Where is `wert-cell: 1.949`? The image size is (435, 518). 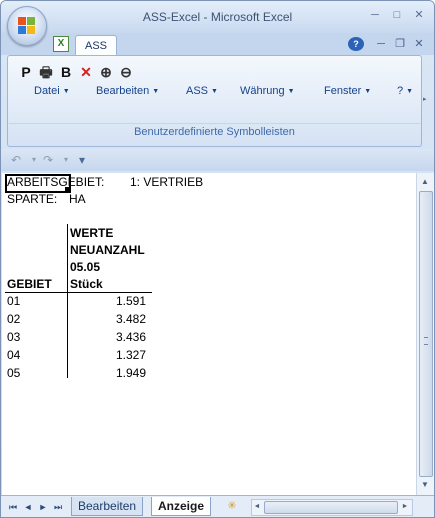
wert-cell: 1.949 is located at coordinates (130, 373).